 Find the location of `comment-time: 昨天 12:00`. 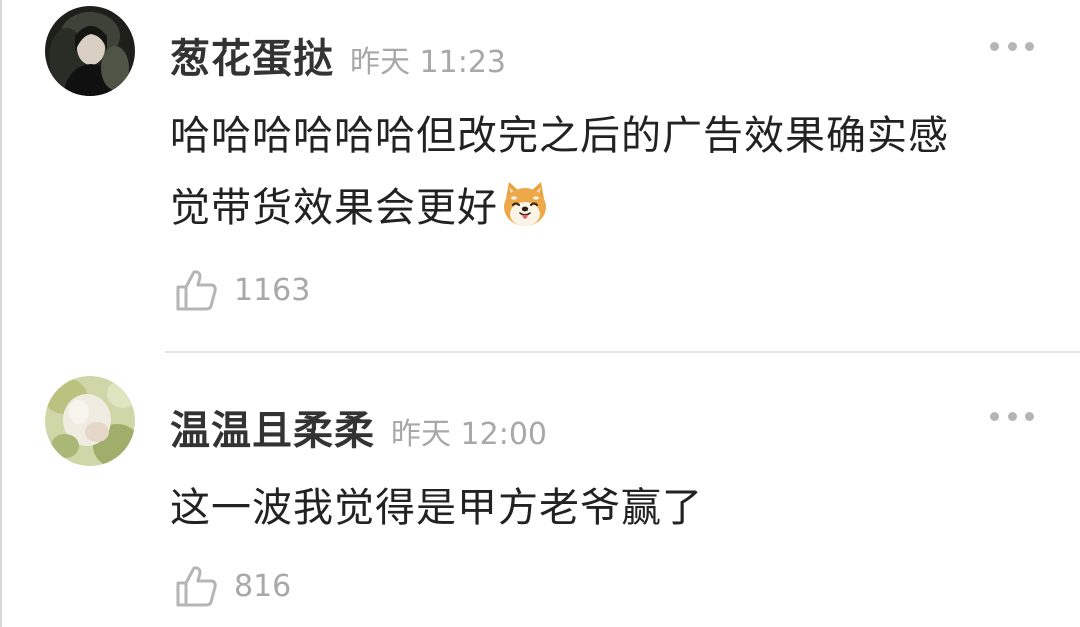

comment-time: 昨天 12:00 is located at coordinates (469, 434).